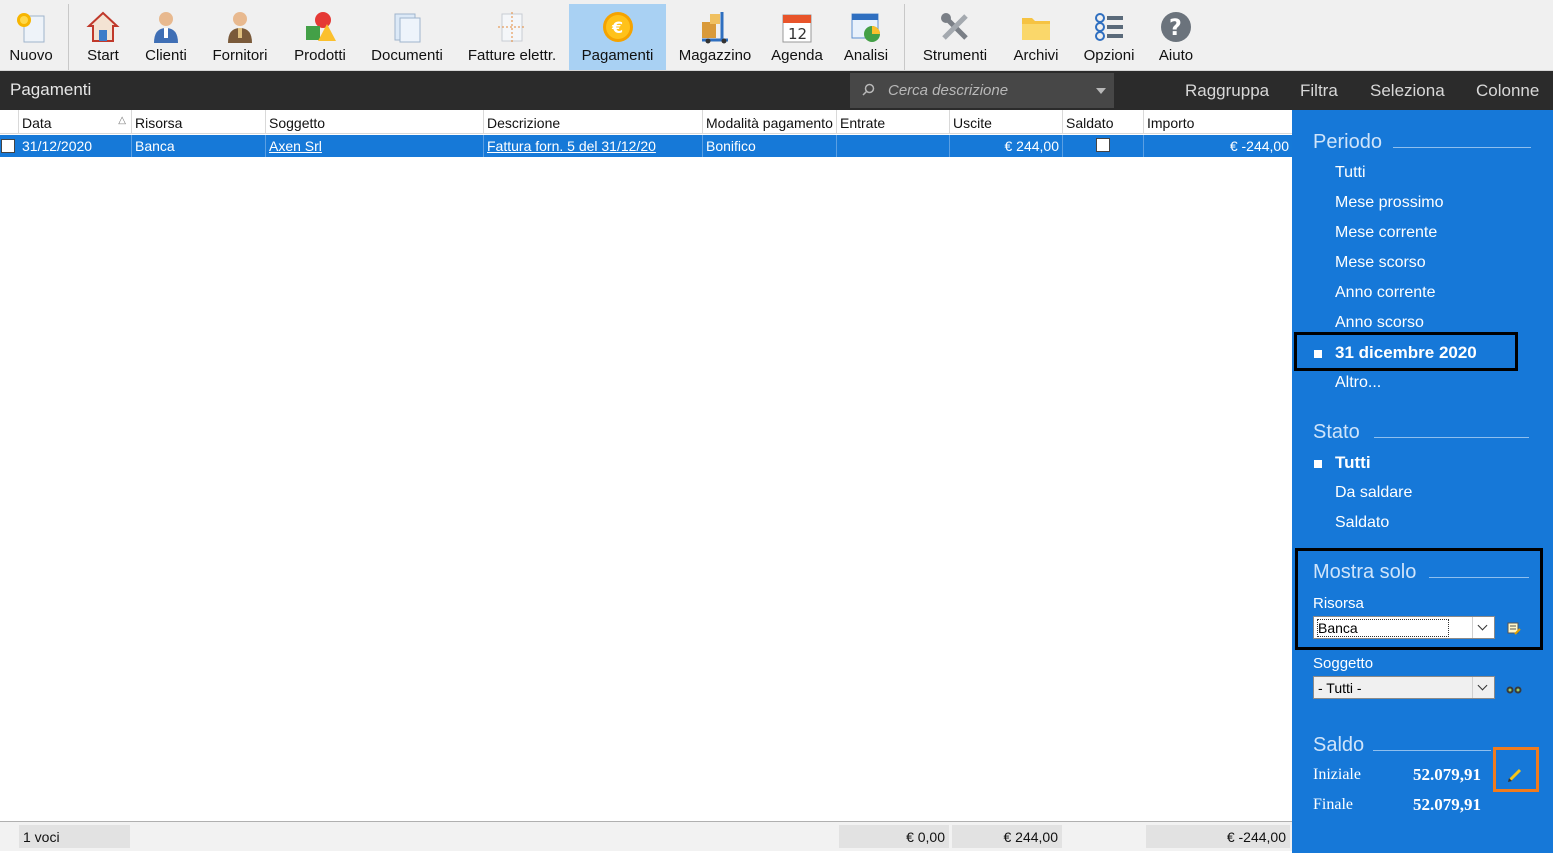  I want to click on options-list-icon, so click(1109, 27).